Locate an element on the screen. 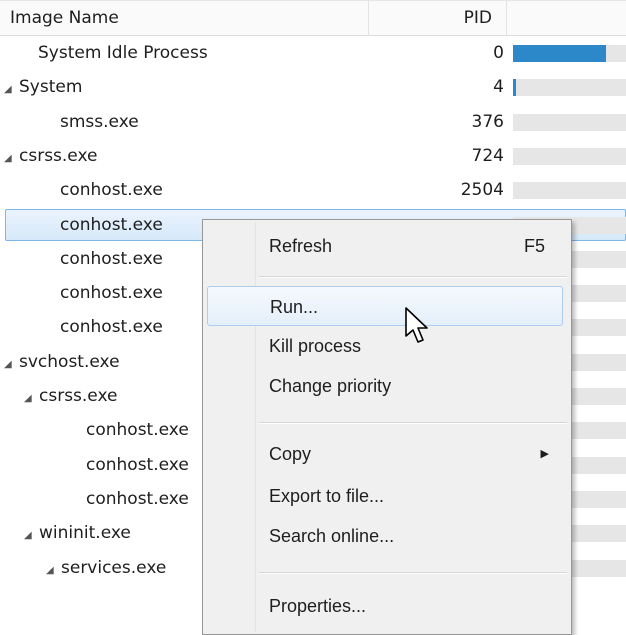 The width and height of the screenshot is (626, 635). process-name-label: wininit.exe is located at coordinates (85, 533).